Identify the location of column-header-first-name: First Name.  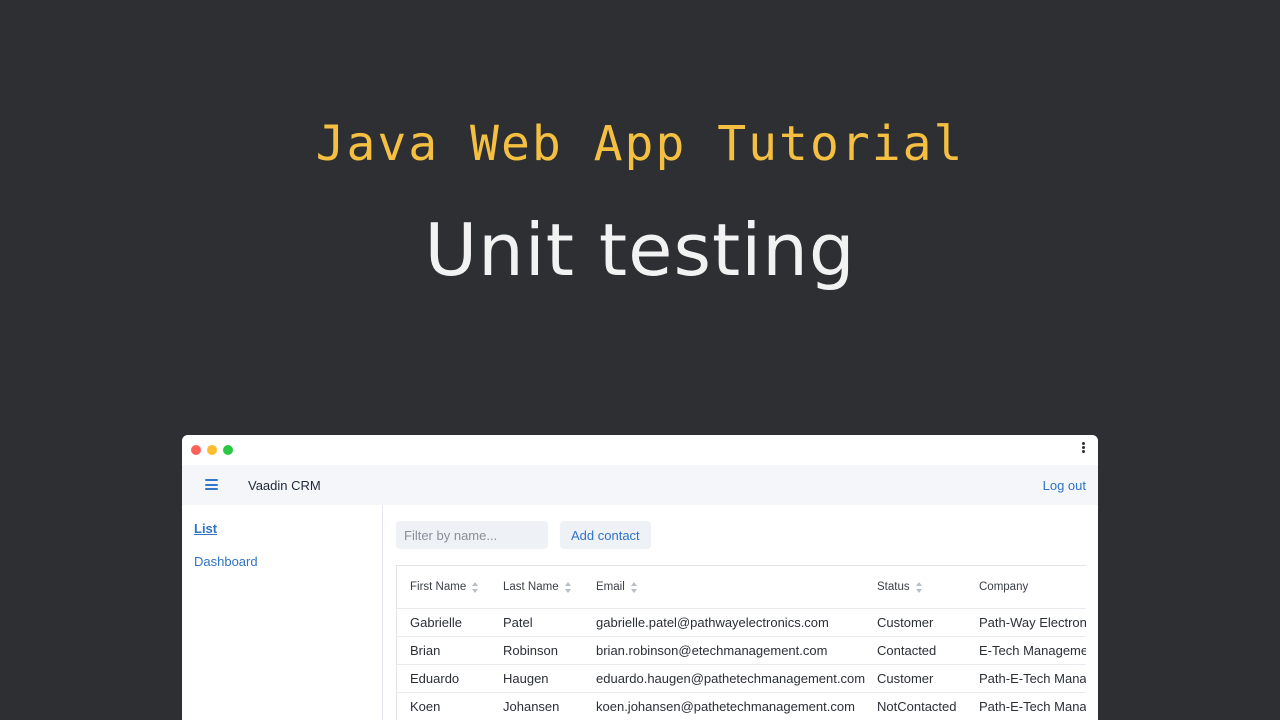
(455, 587).